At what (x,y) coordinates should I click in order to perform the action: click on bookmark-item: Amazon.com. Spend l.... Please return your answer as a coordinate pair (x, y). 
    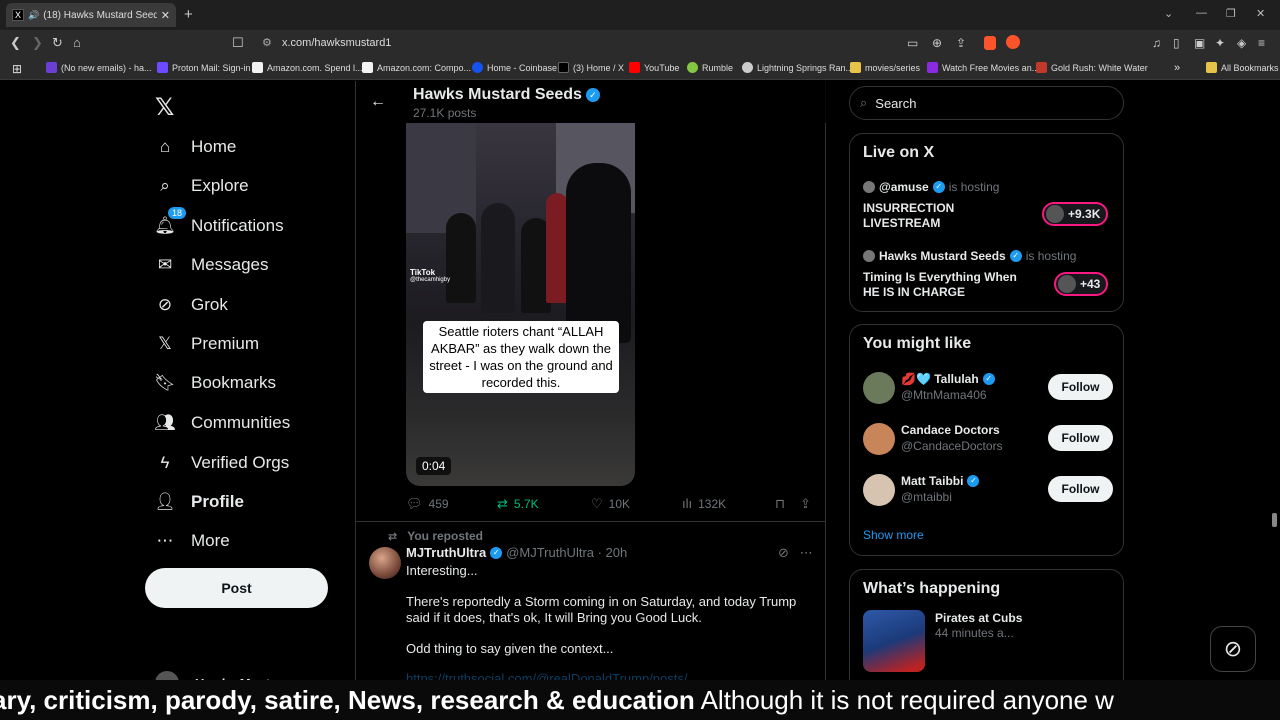
    Looking at the image, I should click on (307, 67).